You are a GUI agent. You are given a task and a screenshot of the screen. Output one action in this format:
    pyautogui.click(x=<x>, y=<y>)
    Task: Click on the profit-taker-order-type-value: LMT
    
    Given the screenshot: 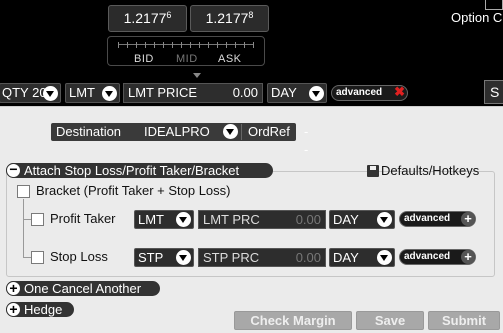 What is the action you would take?
    pyautogui.click(x=151, y=219)
    